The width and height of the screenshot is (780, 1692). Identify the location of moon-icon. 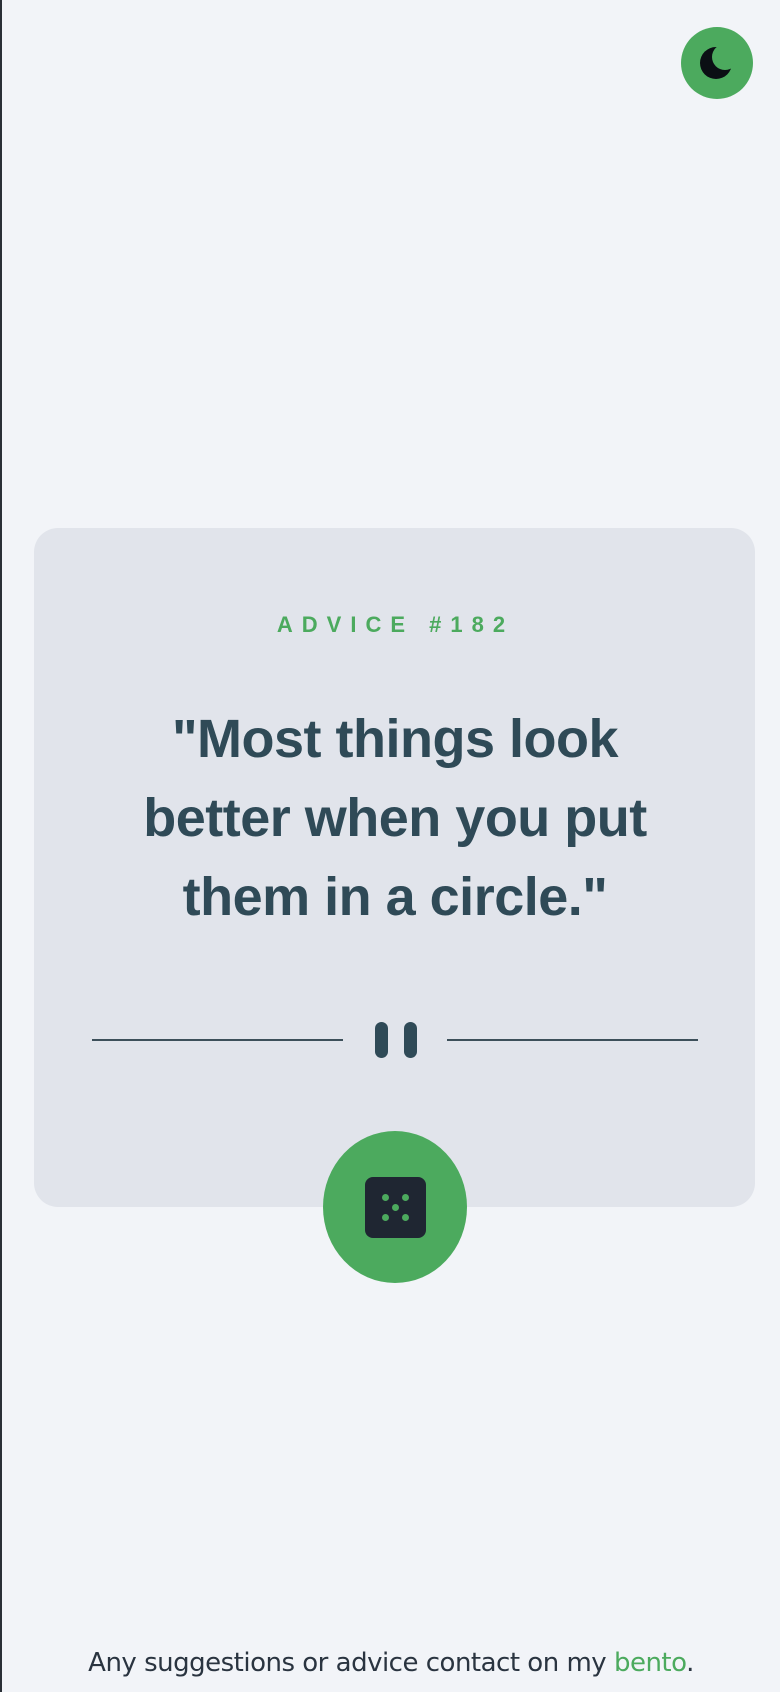
(717, 63).